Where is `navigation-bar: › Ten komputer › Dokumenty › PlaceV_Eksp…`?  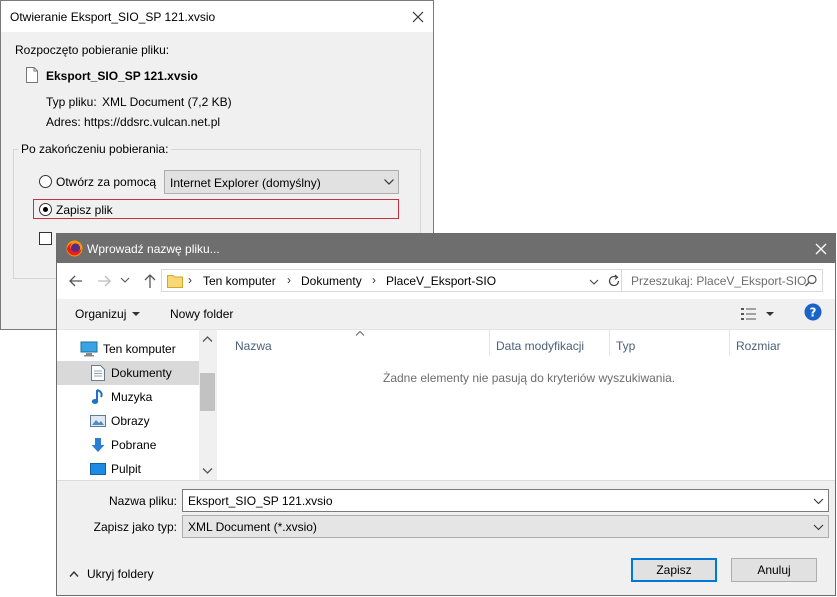 navigation-bar: › Ten komputer › Dokumenty › PlaceV_Eksp… is located at coordinates (446, 281).